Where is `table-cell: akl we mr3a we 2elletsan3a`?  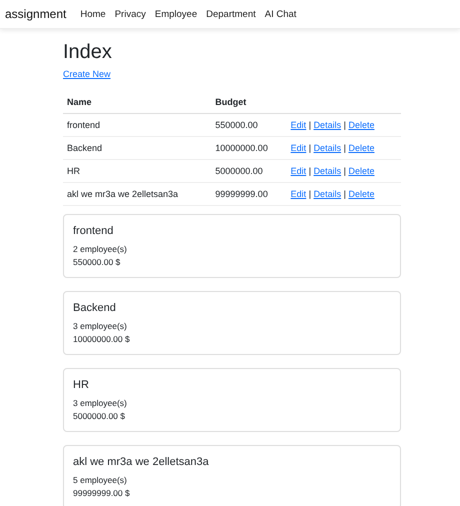 table-cell: akl we mr3a we 2elletsan3a is located at coordinates (137, 194).